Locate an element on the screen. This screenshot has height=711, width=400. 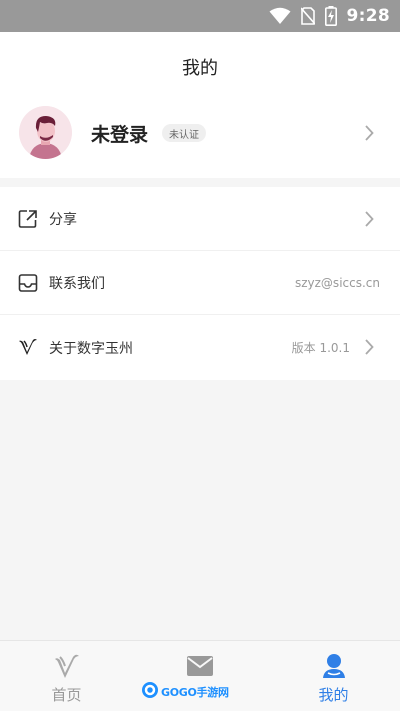
page-title: 我的 is located at coordinates (200, 68).